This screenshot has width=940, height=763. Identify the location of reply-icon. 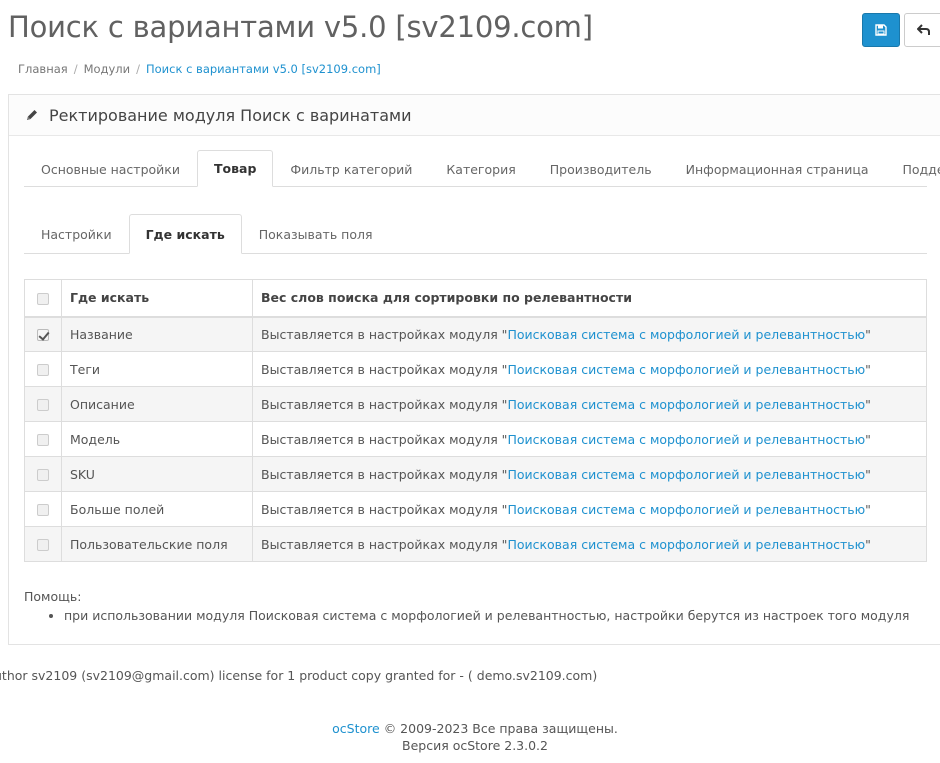
(923, 29).